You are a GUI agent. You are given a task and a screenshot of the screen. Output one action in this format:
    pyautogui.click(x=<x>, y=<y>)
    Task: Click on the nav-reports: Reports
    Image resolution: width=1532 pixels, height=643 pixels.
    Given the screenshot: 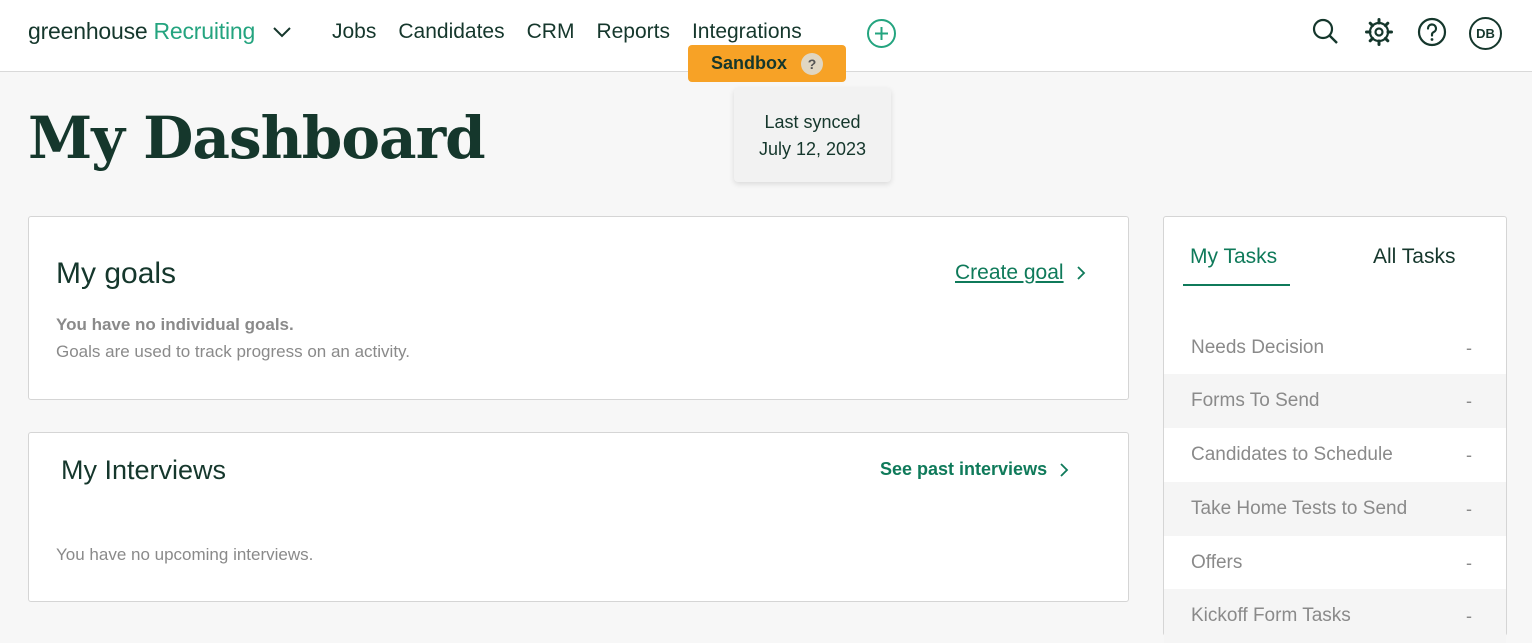 What is the action you would take?
    pyautogui.click(x=633, y=32)
    